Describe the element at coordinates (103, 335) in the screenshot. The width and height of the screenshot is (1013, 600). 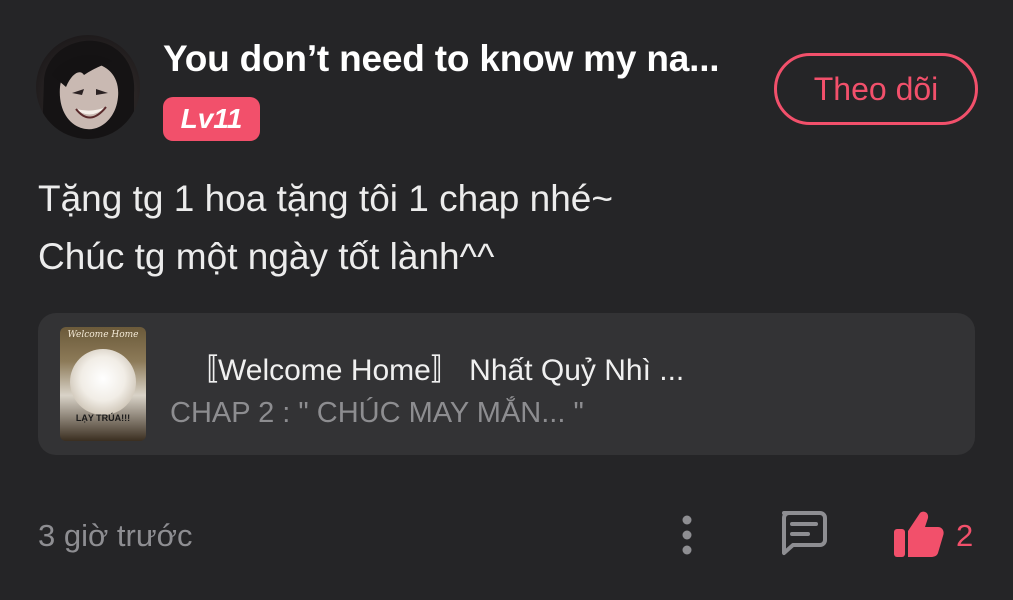
I see `cover-top-text: Welcome Home` at that location.